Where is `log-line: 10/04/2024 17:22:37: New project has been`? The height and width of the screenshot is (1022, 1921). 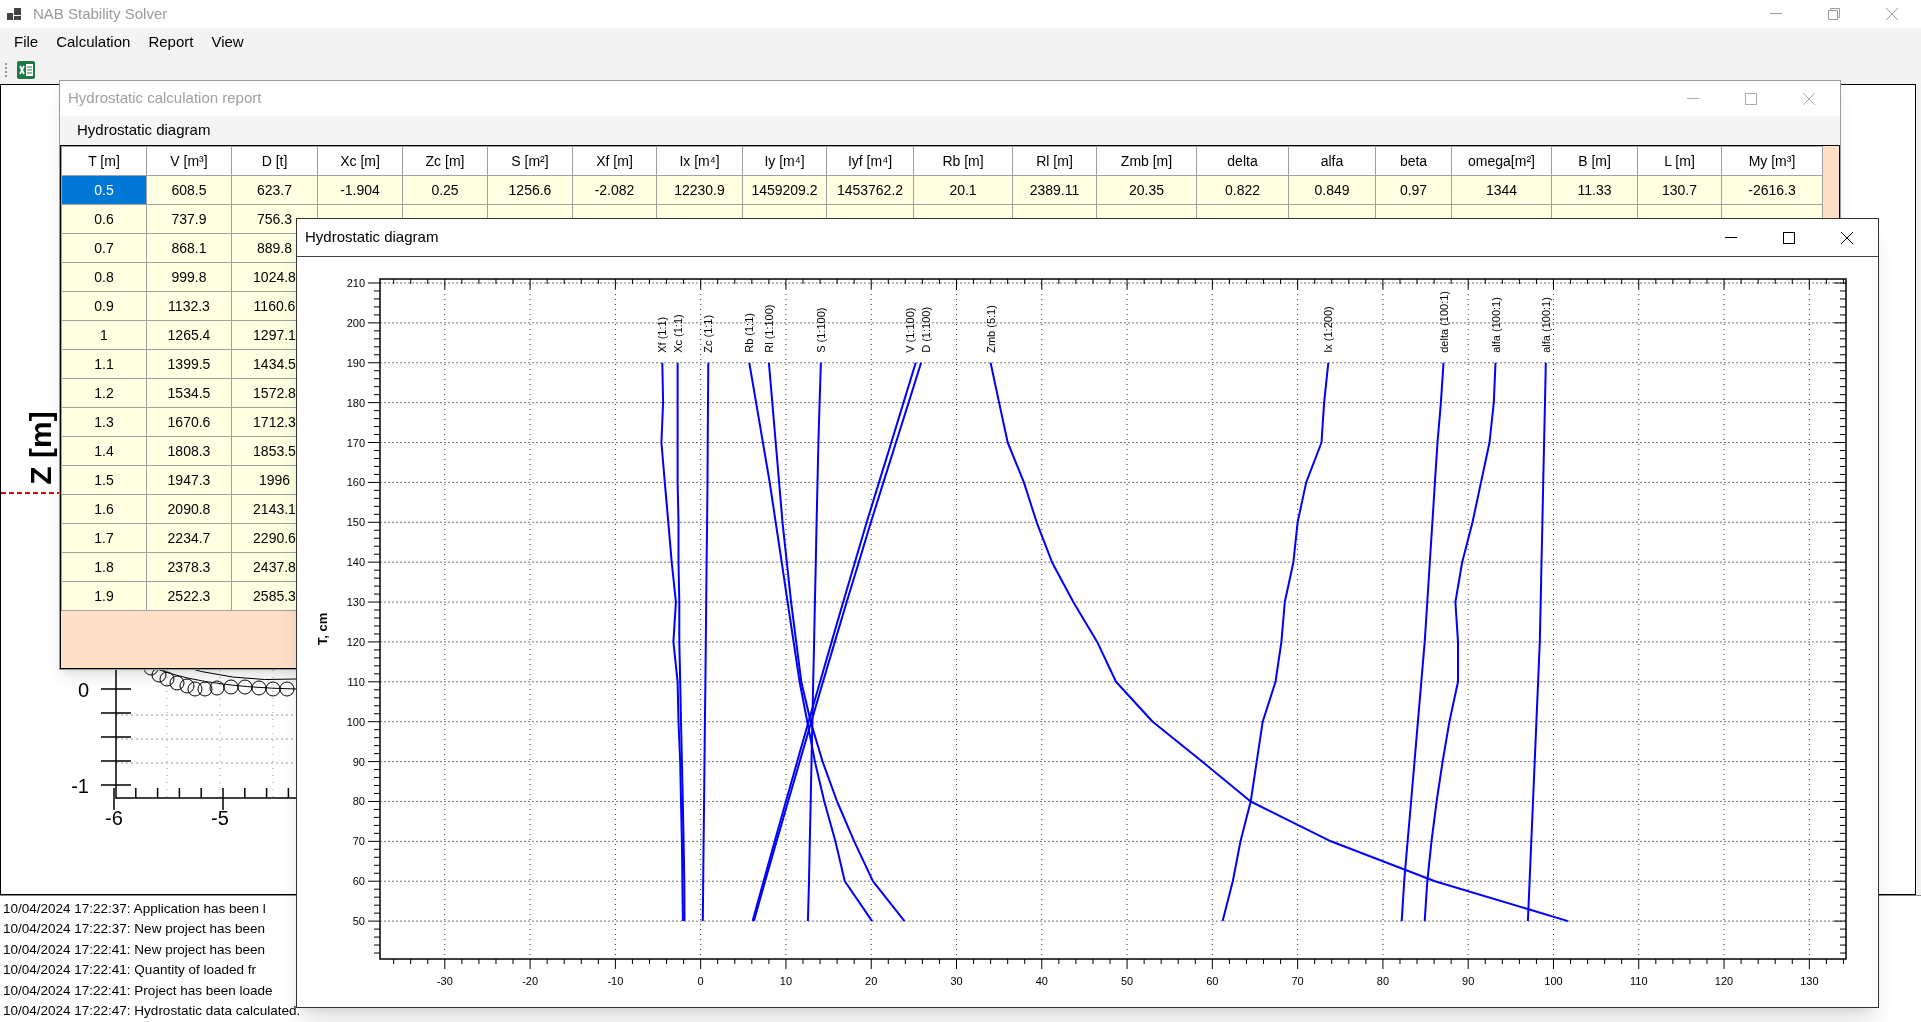
log-line: 10/04/2024 17:22:37: New project has been is located at coordinates (134, 929).